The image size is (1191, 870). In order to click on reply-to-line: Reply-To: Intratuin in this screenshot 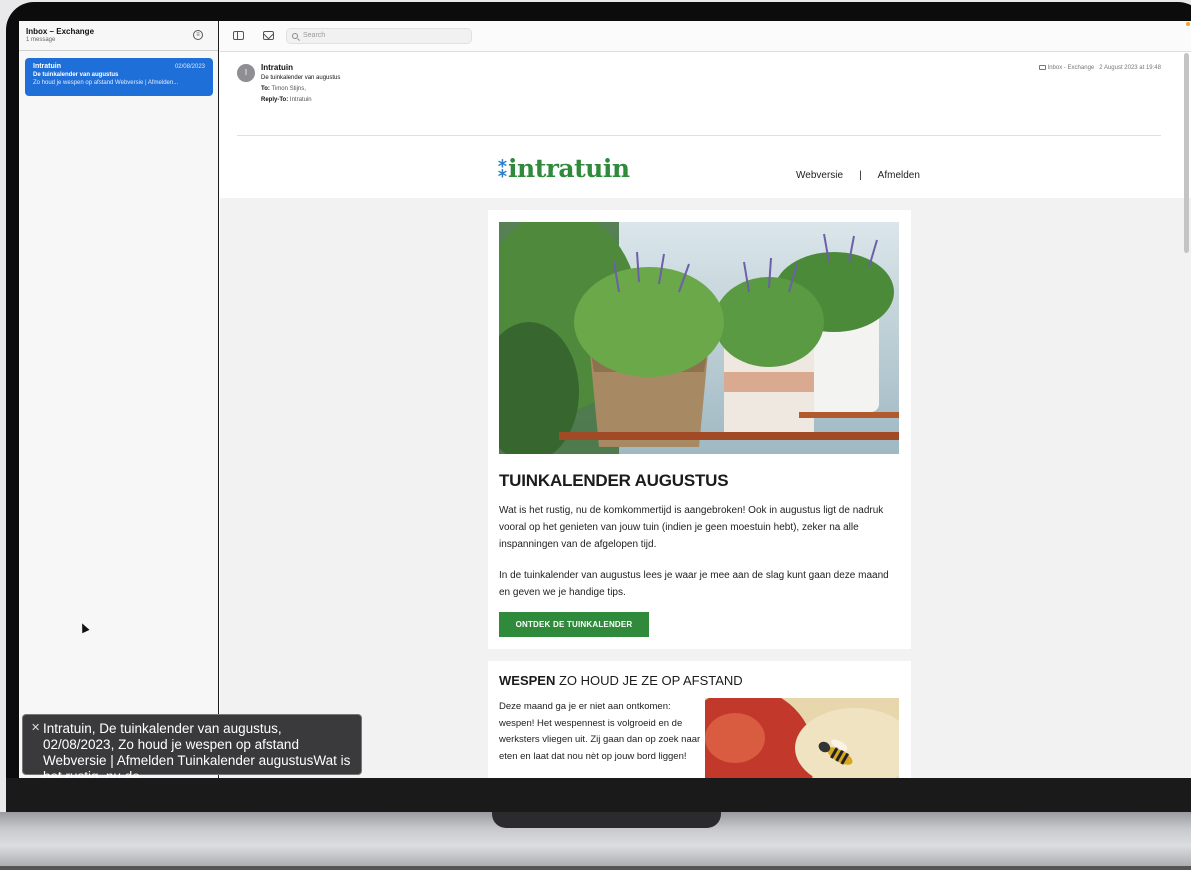, I will do `click(286, 100)`.